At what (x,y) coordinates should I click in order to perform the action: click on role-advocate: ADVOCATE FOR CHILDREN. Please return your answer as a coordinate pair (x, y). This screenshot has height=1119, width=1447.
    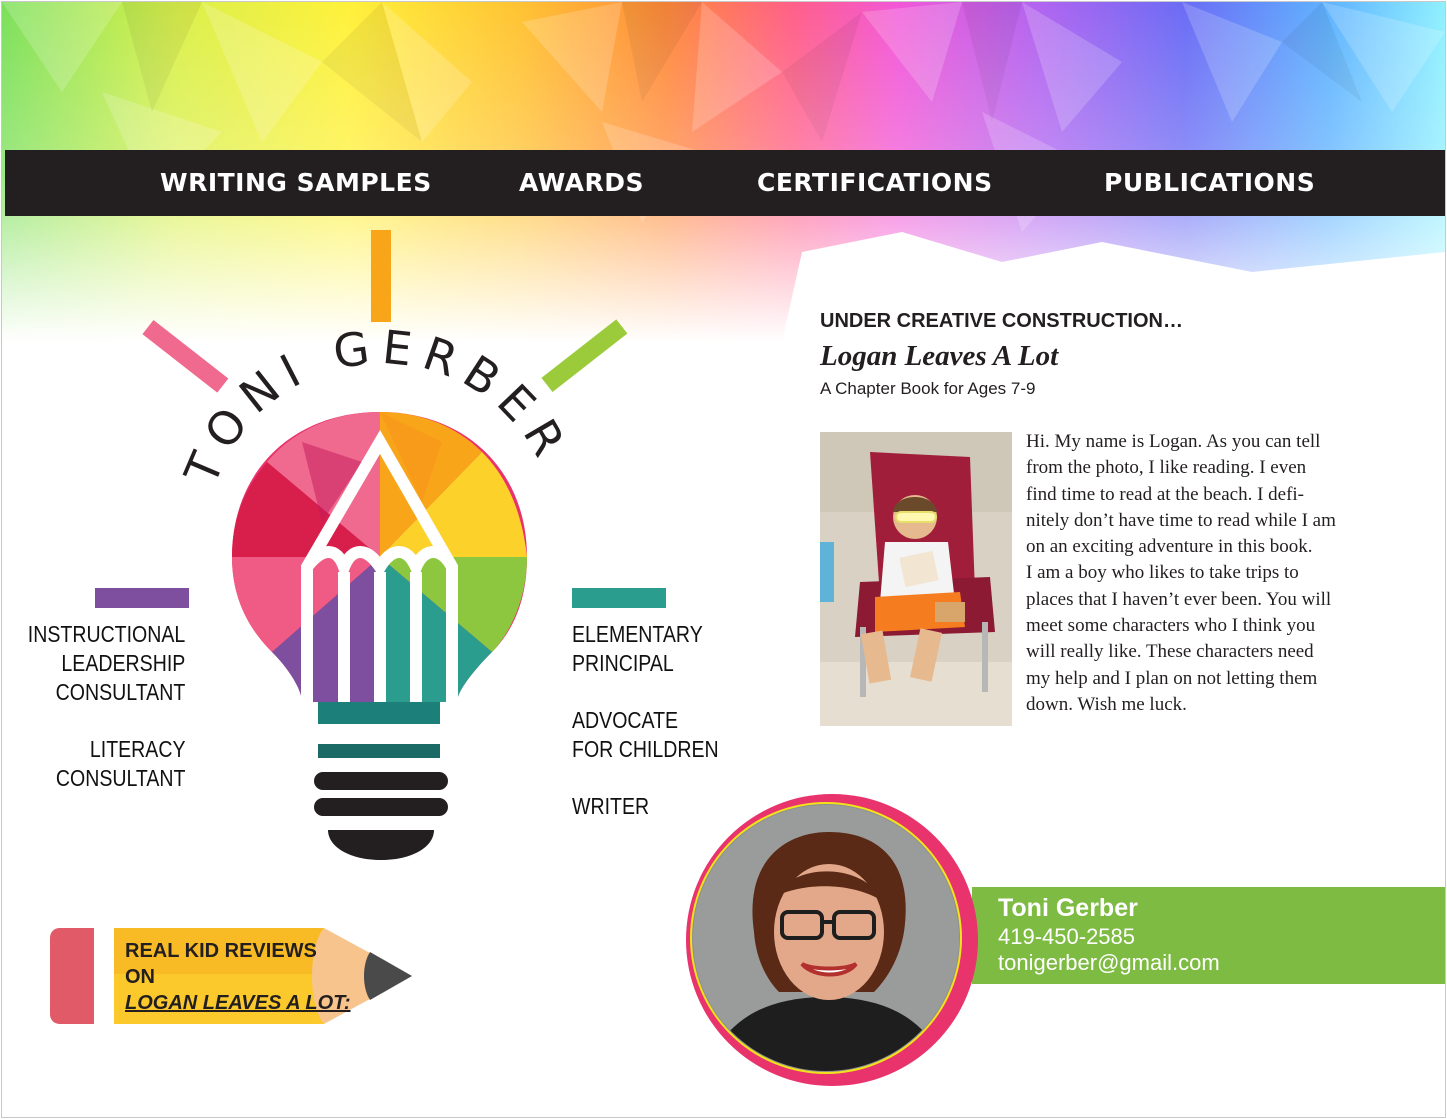
    Looking at the image, I should click on (645, 735).